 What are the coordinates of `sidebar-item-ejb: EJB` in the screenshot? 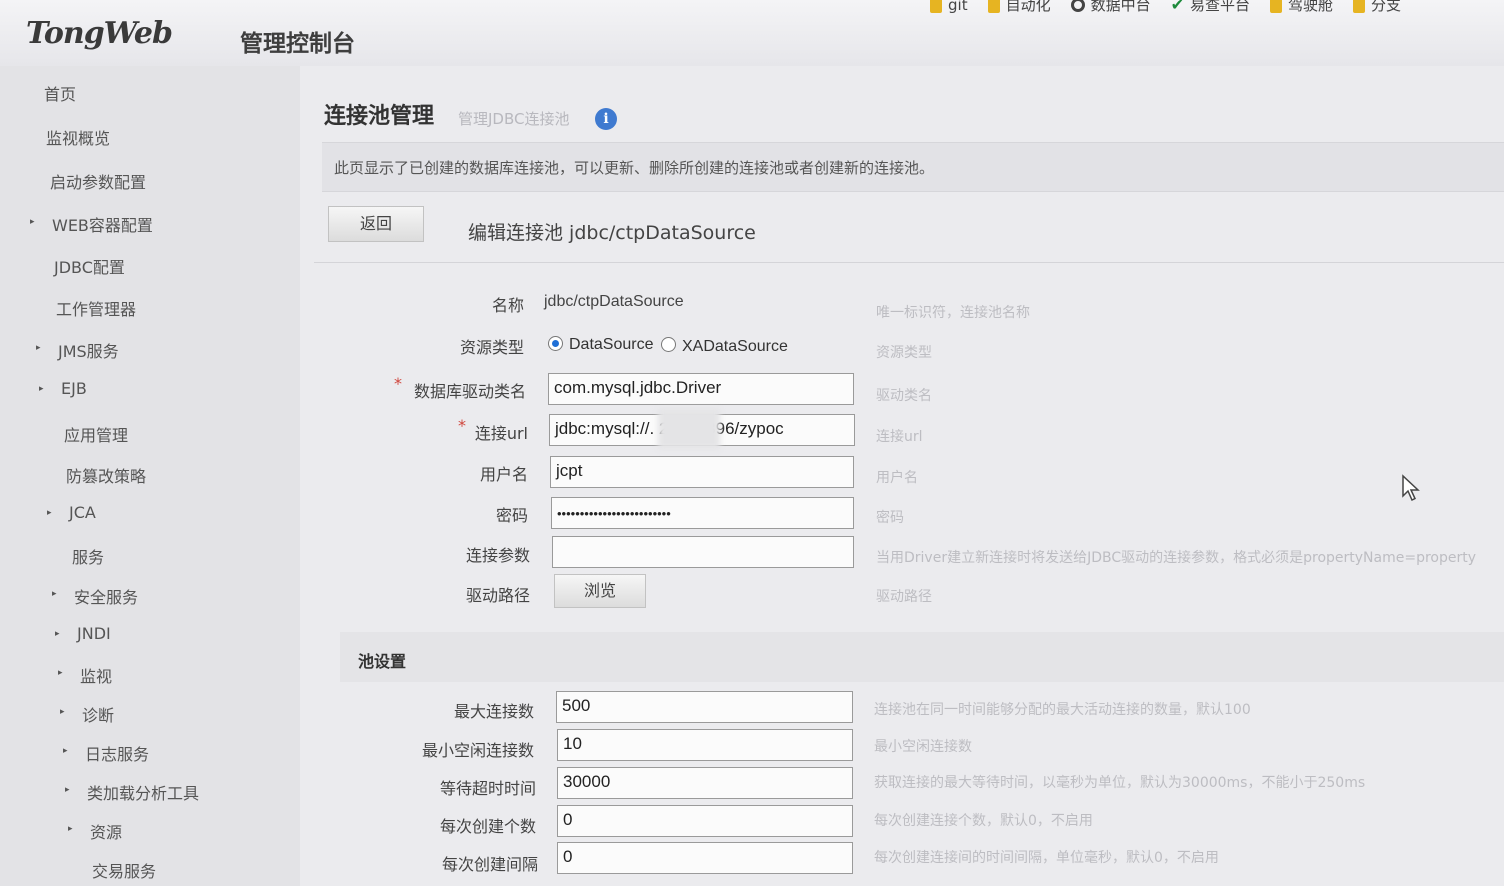 It's located at (74, 388).